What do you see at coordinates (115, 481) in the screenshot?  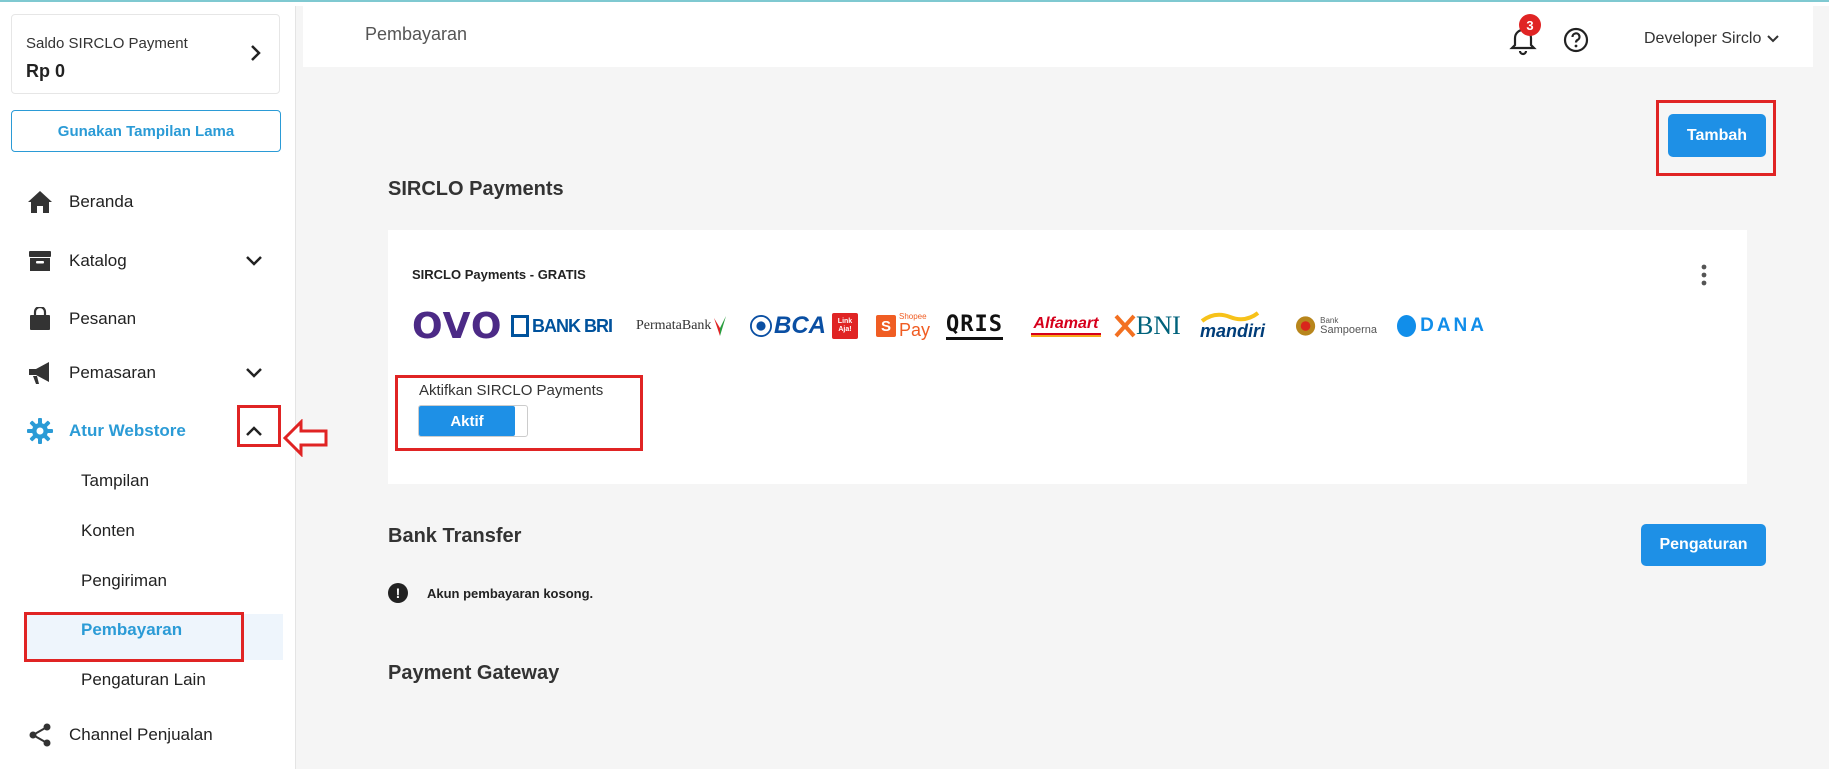 I see `sub-item-tampilan: Tampilan` at bounding box center [115, 481].